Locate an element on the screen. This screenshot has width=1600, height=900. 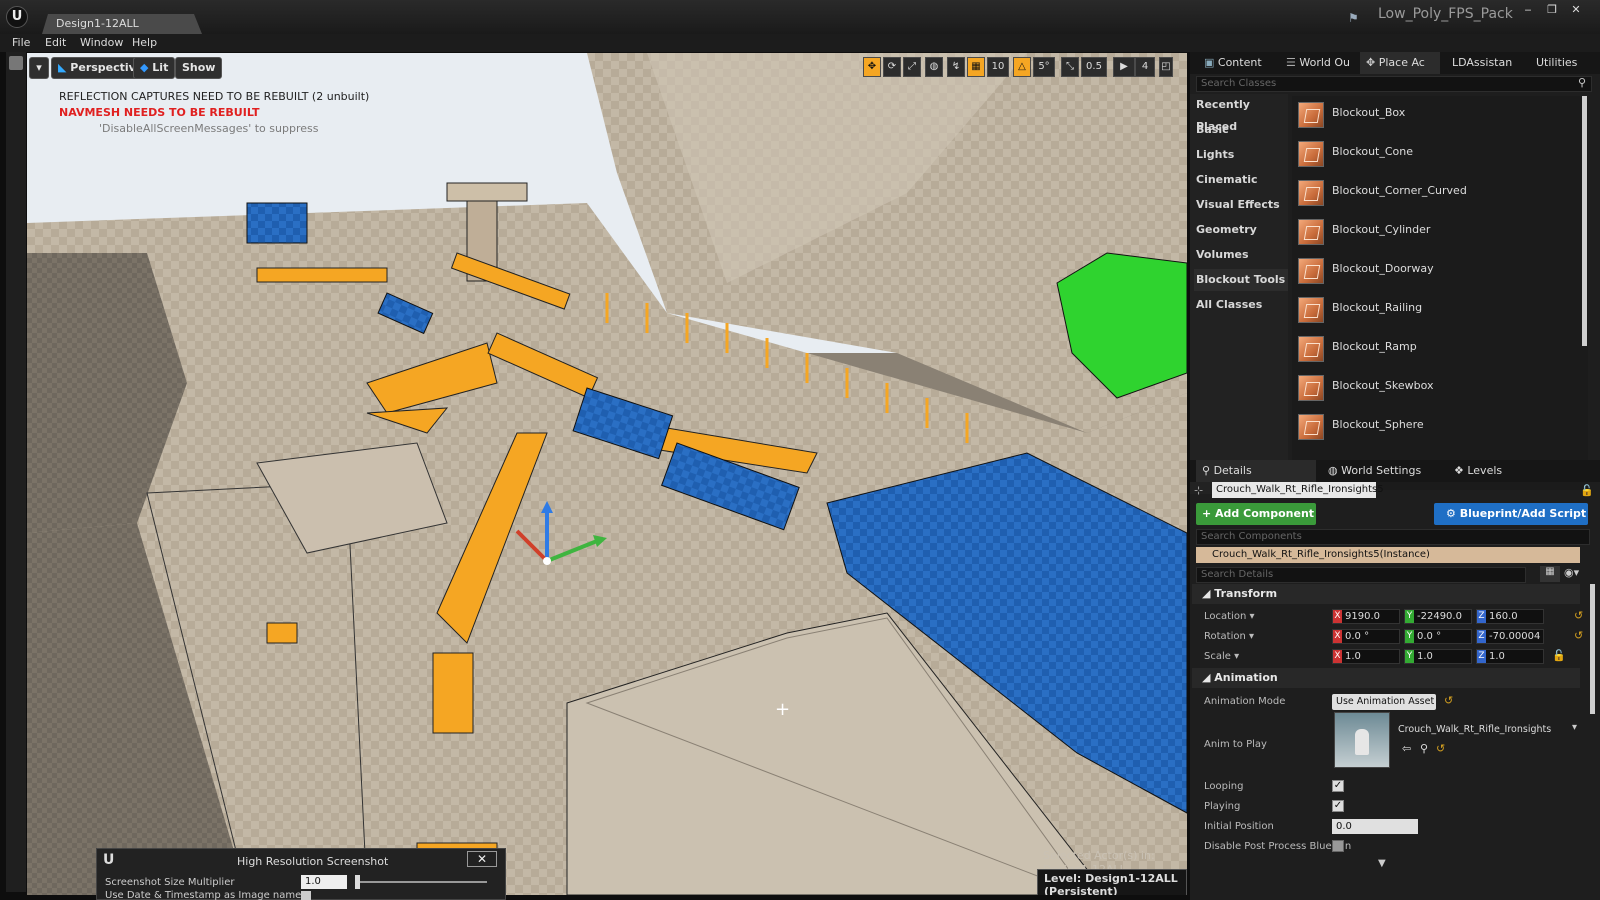
rotation-x-field: X 0.0 ° is located at coordinates (1366, 636).